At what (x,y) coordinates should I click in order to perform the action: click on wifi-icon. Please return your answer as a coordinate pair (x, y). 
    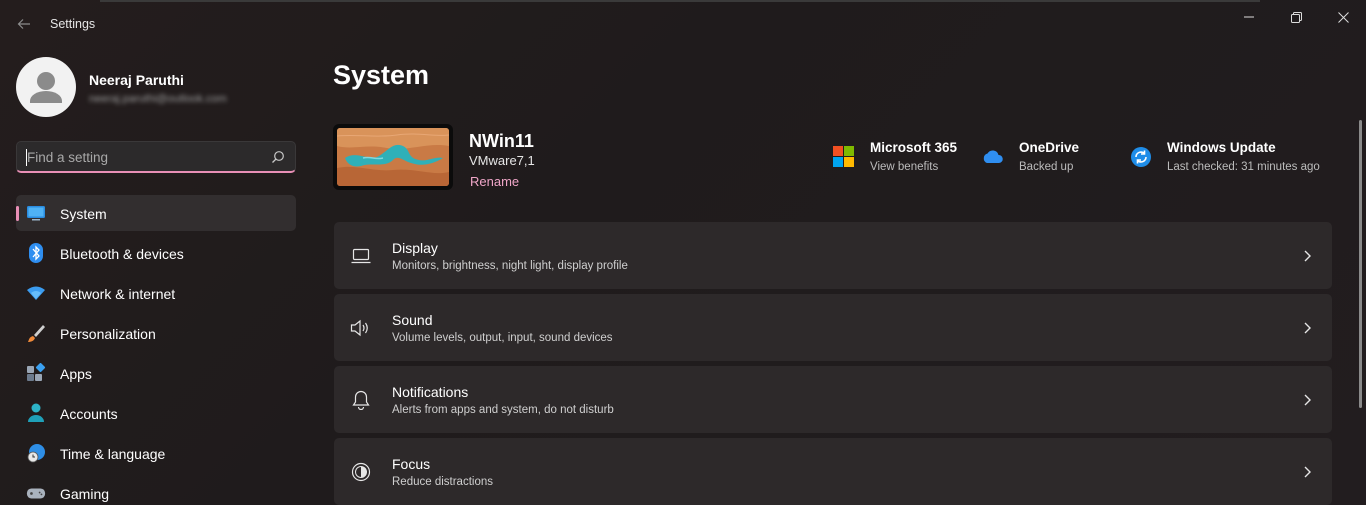
    Looking at the image, I should click on (36, 293).